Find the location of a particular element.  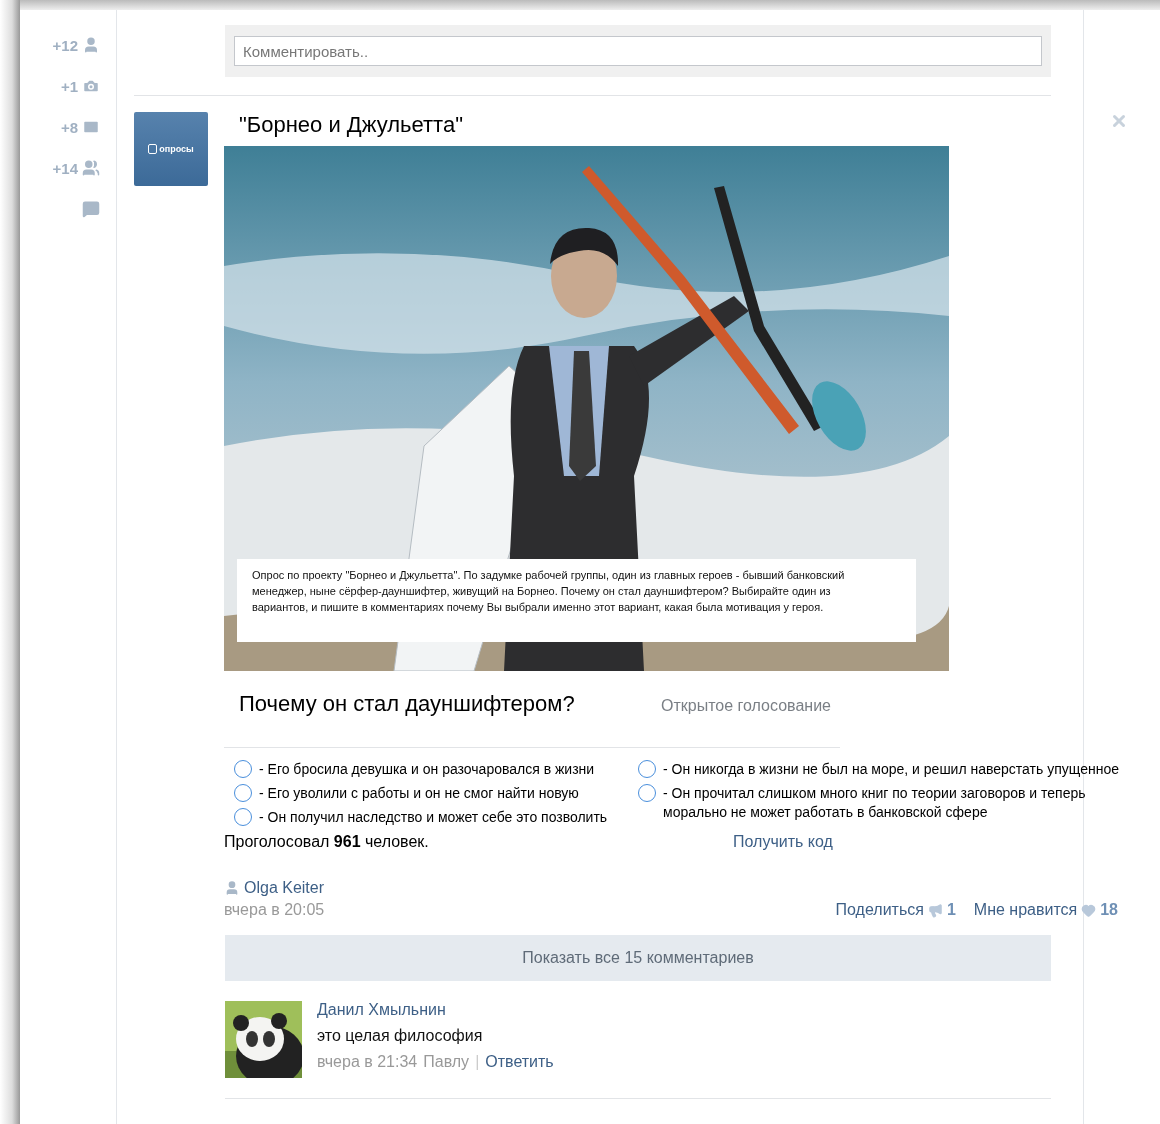

counter-text: +12 is located at coordinates (65, 45).